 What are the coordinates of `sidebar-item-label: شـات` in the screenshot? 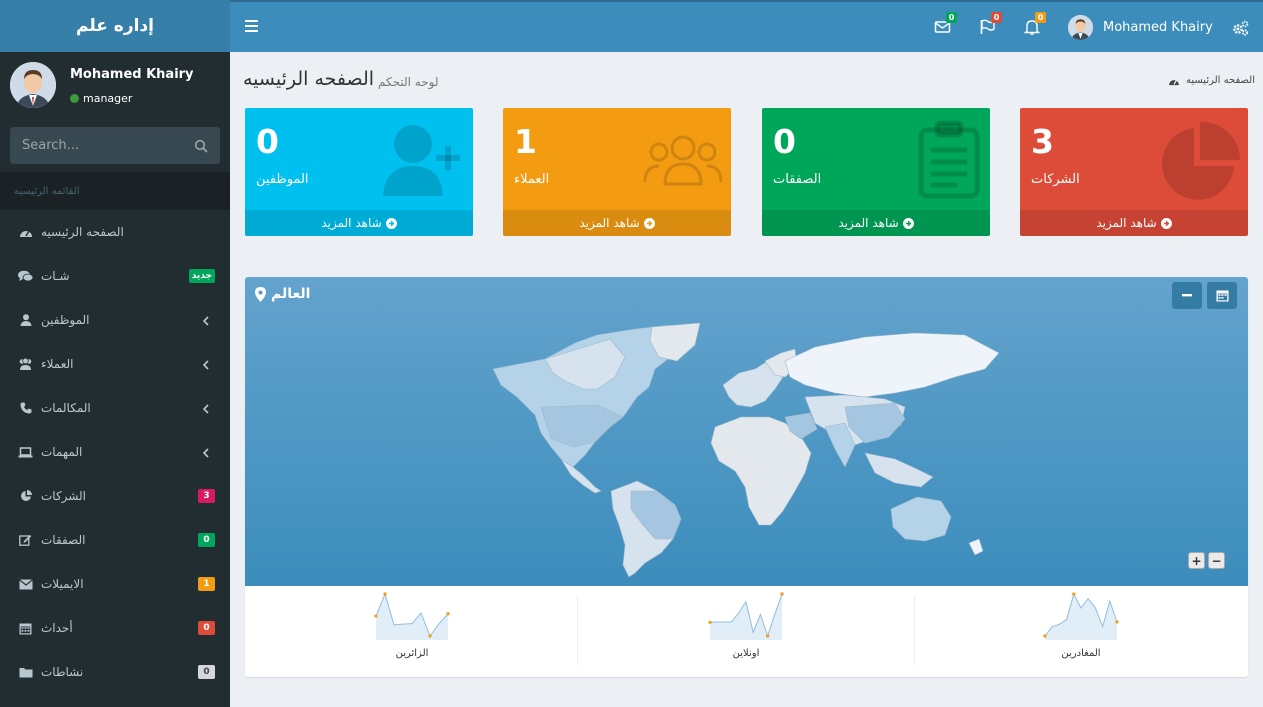 It's located at (55, 276).